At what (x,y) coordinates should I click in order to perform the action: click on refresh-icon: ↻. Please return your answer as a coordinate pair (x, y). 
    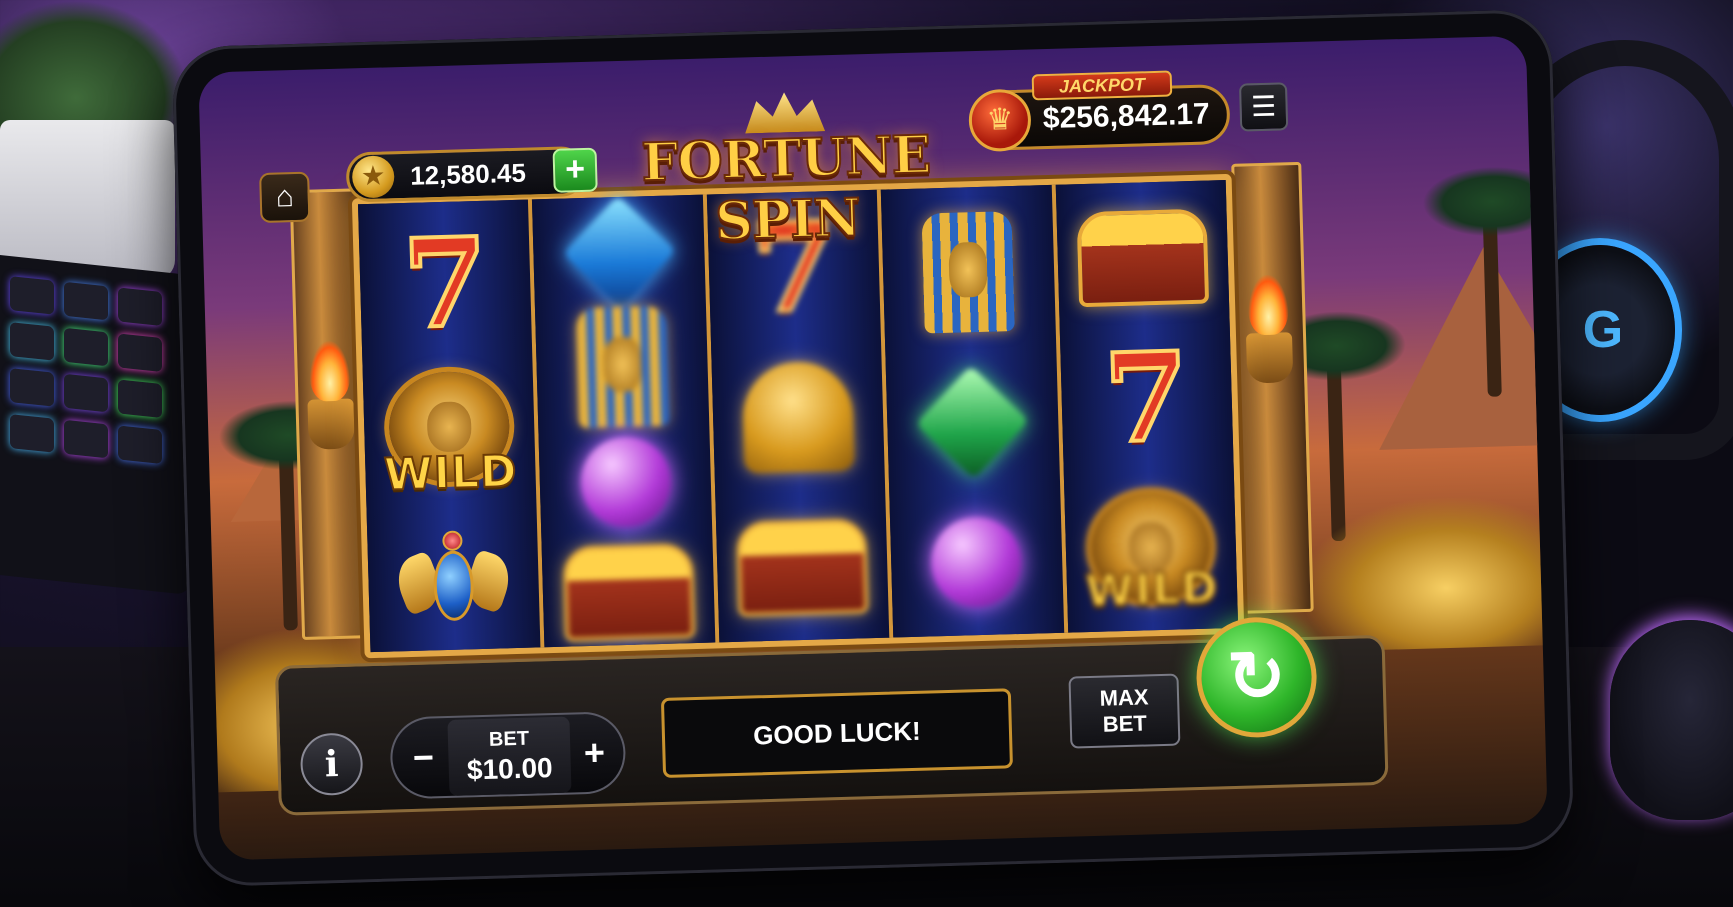
    Looking at the image, I should click on (1256, 676).